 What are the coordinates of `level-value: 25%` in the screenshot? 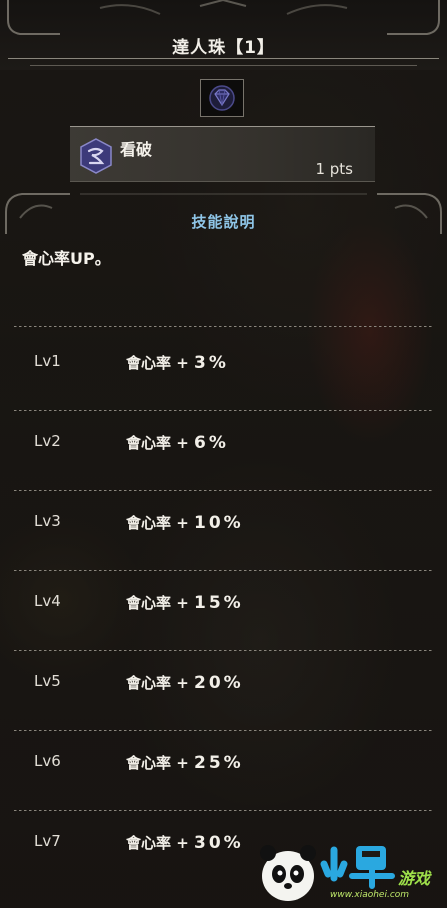 It's located at (219, 763).